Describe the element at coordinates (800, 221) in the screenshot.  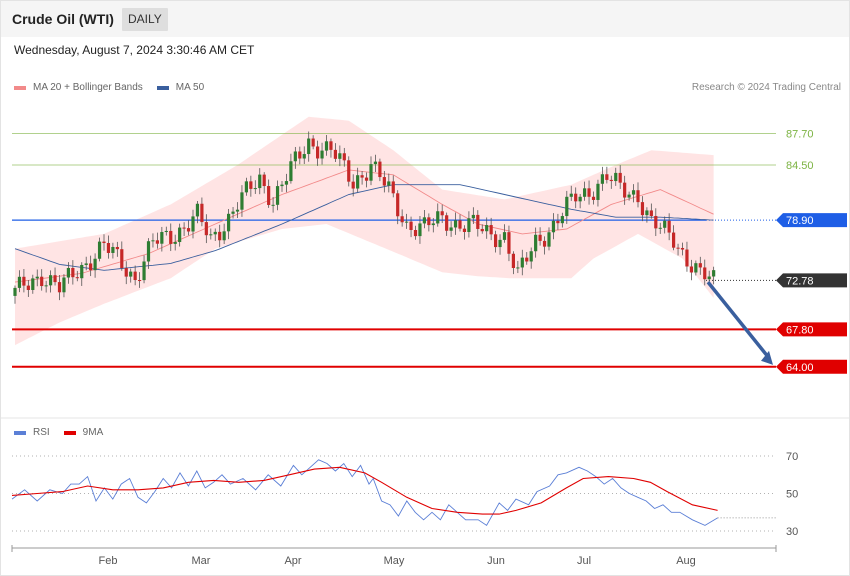
I see `pivot-label: 78.90` at that location.